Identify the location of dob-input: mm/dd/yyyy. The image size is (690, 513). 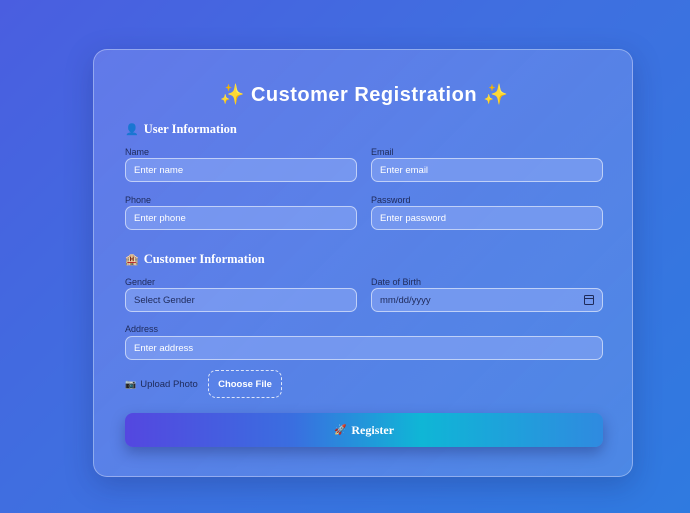
(487, 300).